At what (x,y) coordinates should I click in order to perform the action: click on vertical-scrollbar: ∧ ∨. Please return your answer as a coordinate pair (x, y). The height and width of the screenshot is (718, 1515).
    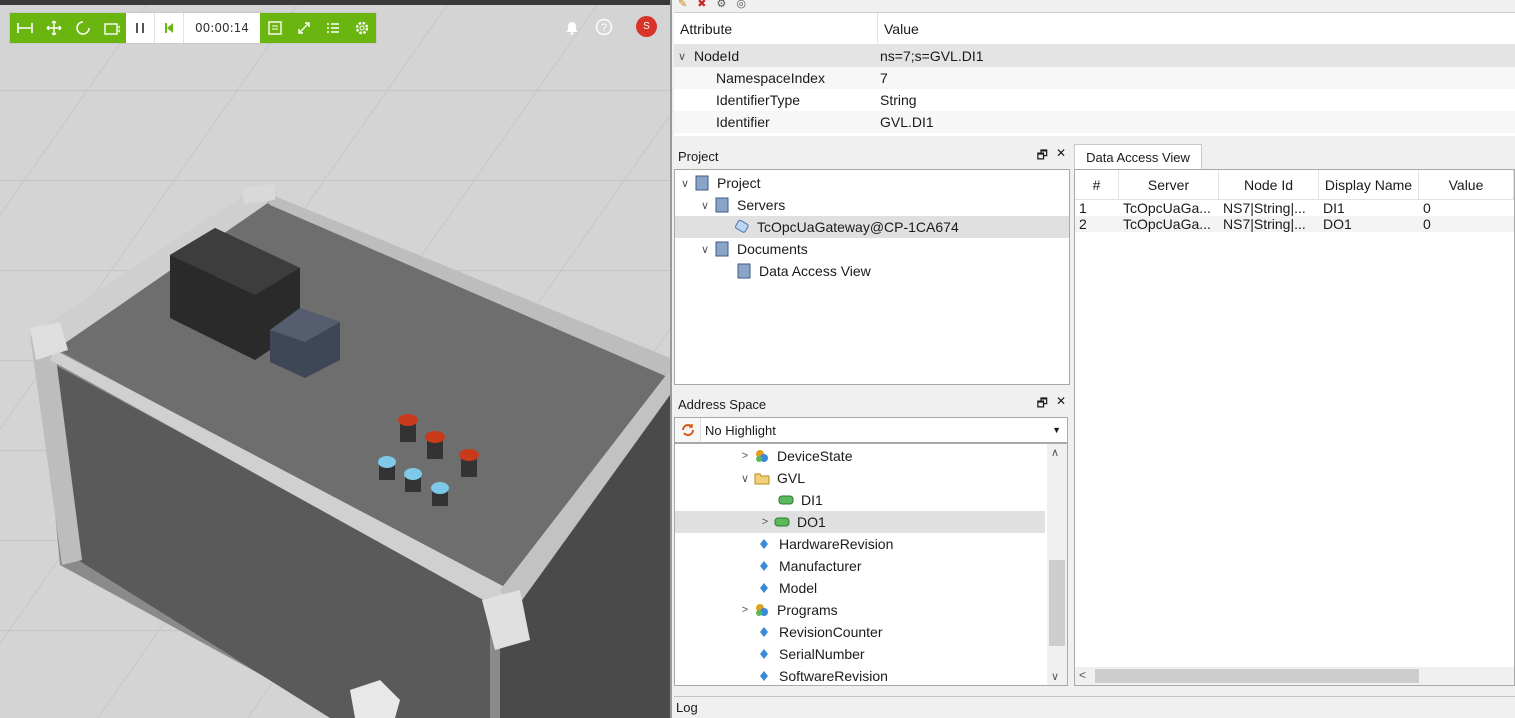
    Looking at the image, I should click on (1057, 564).